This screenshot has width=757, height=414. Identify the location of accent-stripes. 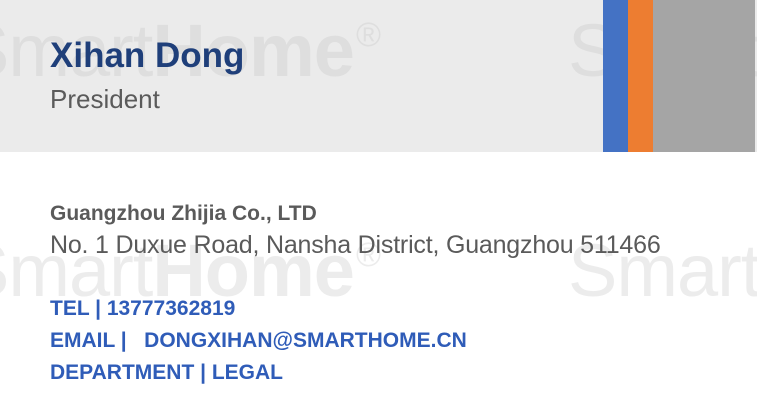
(679, 76).